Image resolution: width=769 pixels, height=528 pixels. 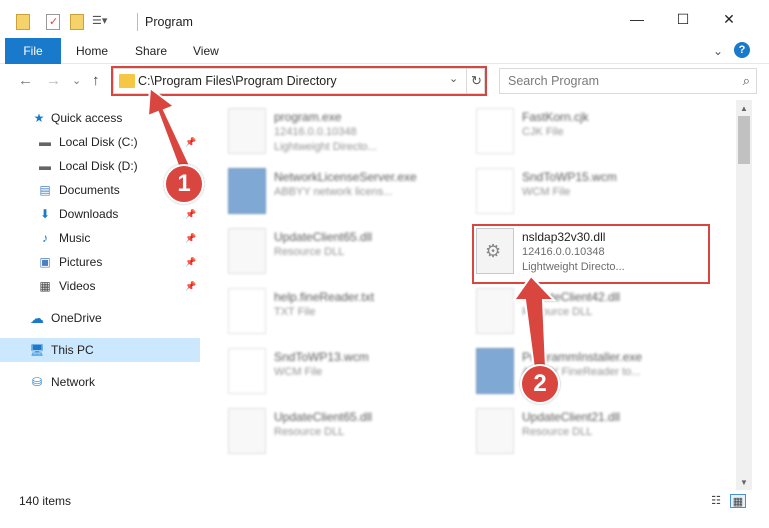 I want to click on file-name: SndToWP15.wcm, so click(x=569, y=177).